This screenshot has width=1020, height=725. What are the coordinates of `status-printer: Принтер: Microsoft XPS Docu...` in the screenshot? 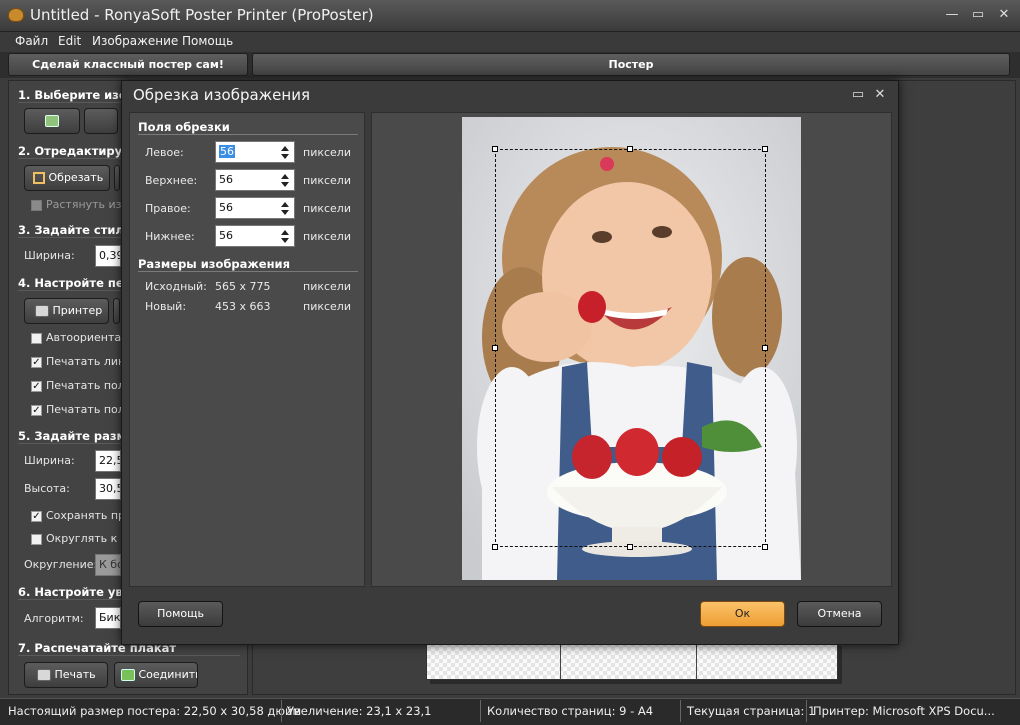 It's located at (904, 711).